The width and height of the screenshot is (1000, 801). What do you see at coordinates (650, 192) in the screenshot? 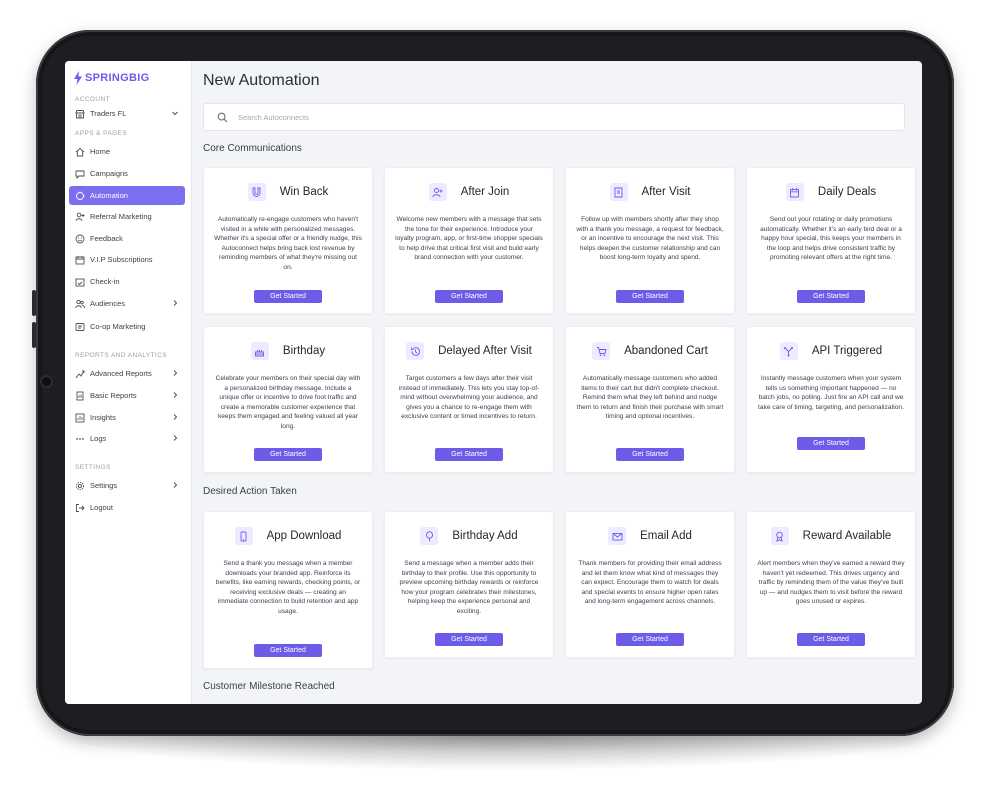
I see `card-header: After Visit` at bounding box center [650, 192].